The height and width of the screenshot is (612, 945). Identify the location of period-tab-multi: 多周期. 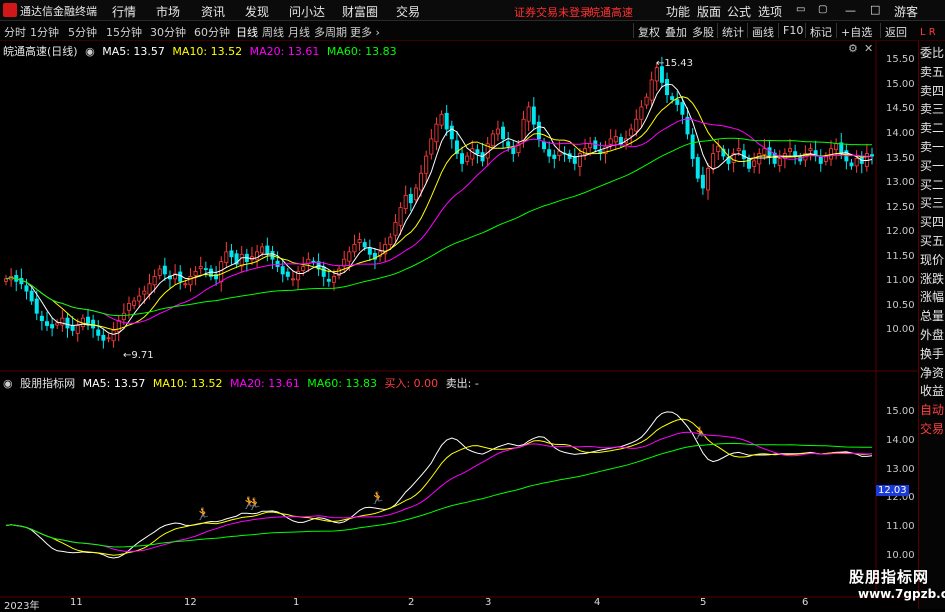
(330, 32).